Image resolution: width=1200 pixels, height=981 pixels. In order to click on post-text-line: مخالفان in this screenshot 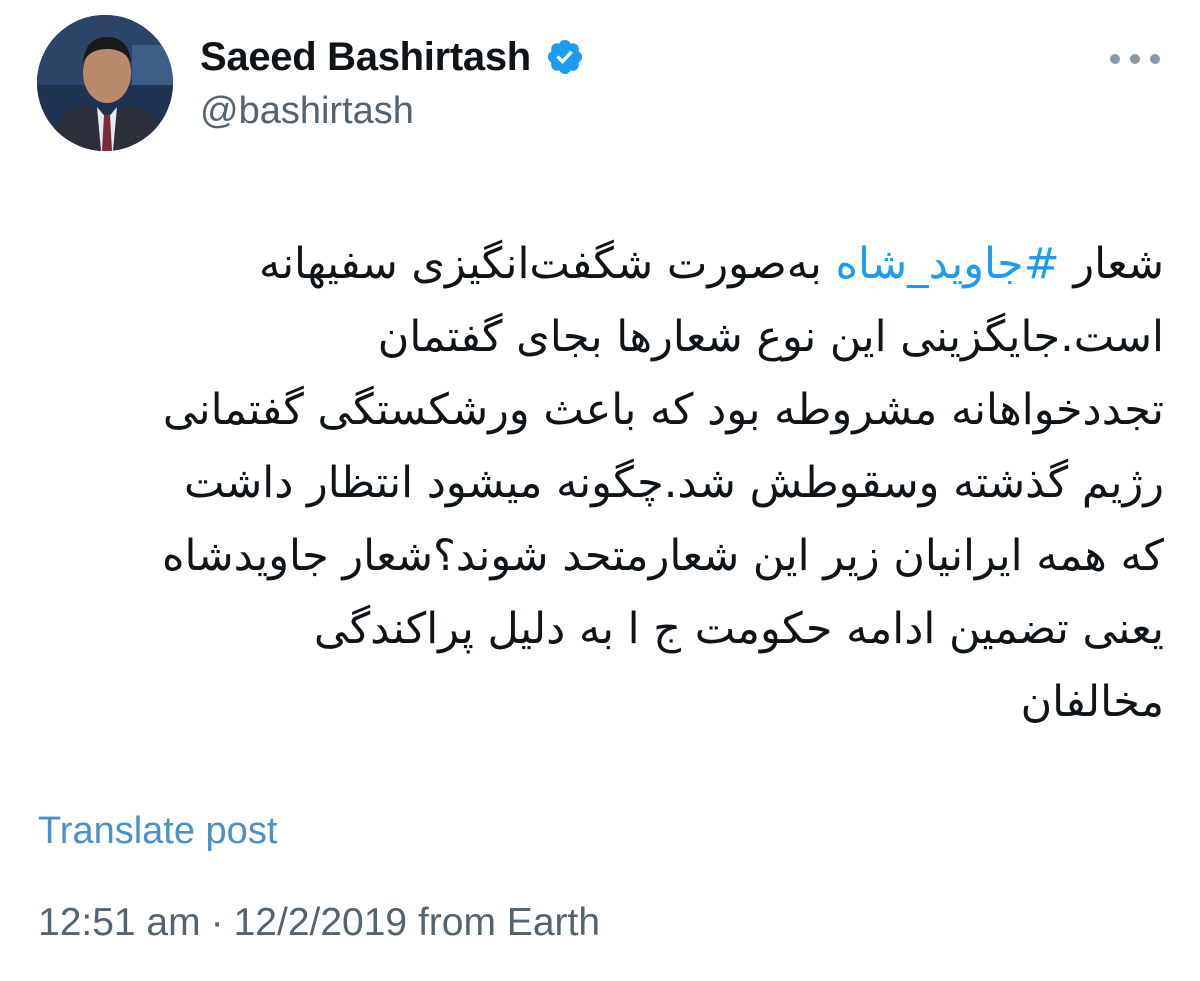, I will do `click(1092, 702)`.